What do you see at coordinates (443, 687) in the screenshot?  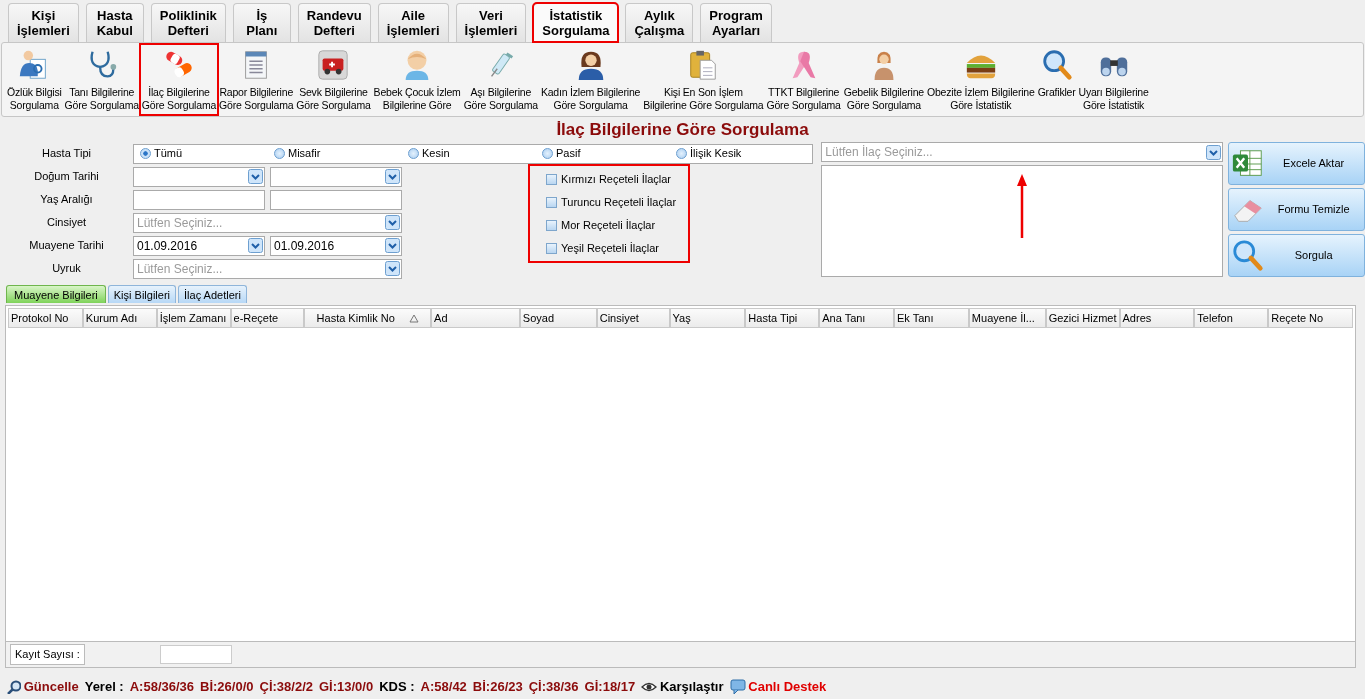 I see `status-count: A:58/42` at bounding box center [443, 687].